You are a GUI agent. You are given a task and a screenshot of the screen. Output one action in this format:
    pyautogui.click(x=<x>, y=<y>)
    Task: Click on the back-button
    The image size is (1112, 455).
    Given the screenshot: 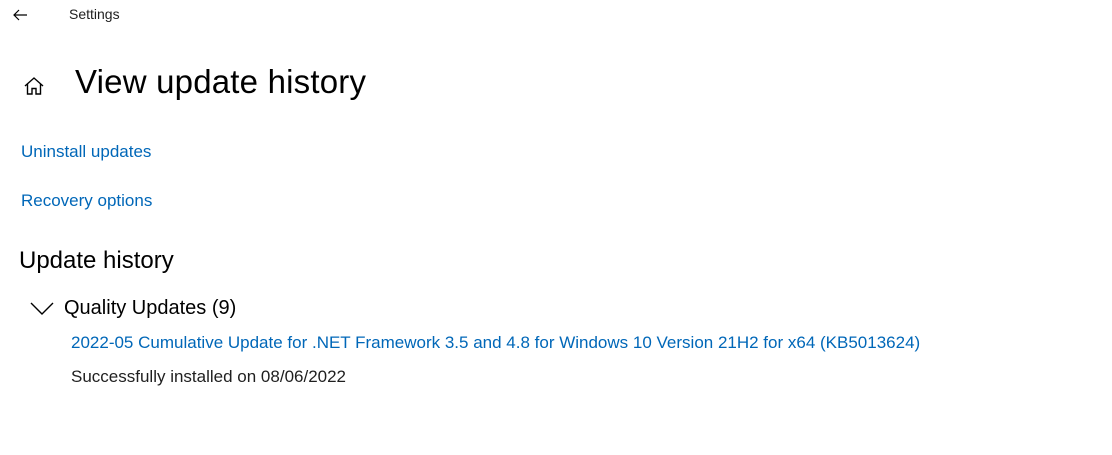 What is the action you would take?
    pyautogui.click(x=20, y=15)
    